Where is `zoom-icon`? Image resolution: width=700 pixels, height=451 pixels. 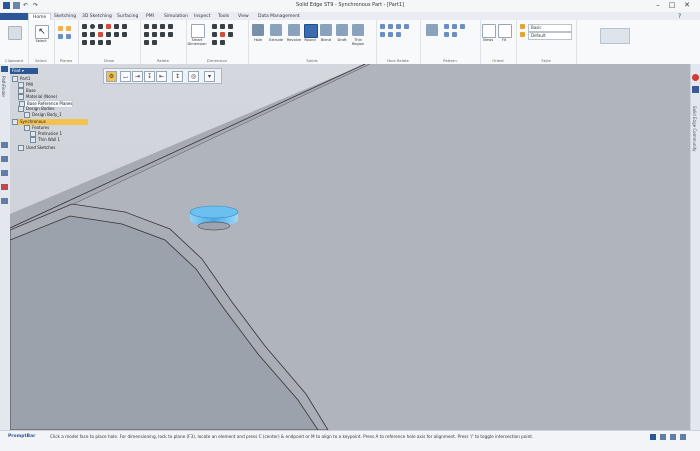 zoom-icon is located at coordinates (663, 437).